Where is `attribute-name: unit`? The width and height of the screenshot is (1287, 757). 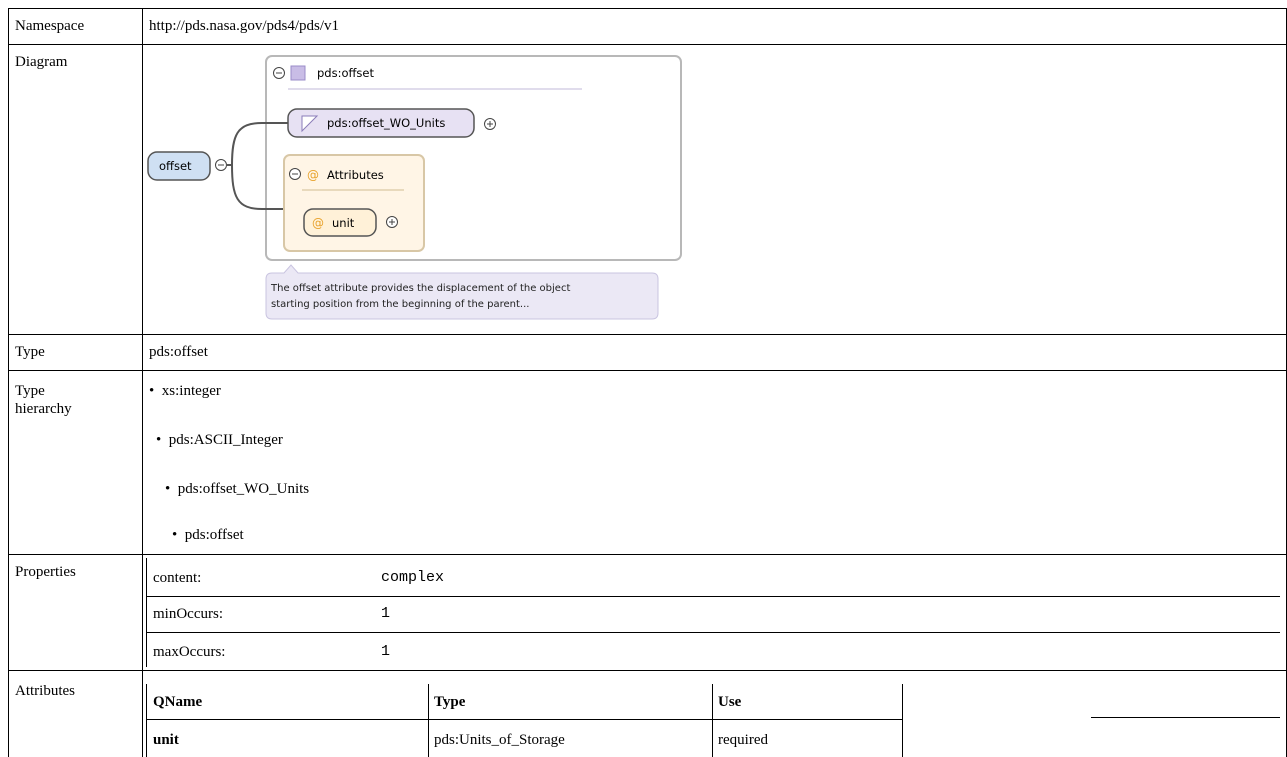
attribute-name: unit is located at coordinates (343, 223).